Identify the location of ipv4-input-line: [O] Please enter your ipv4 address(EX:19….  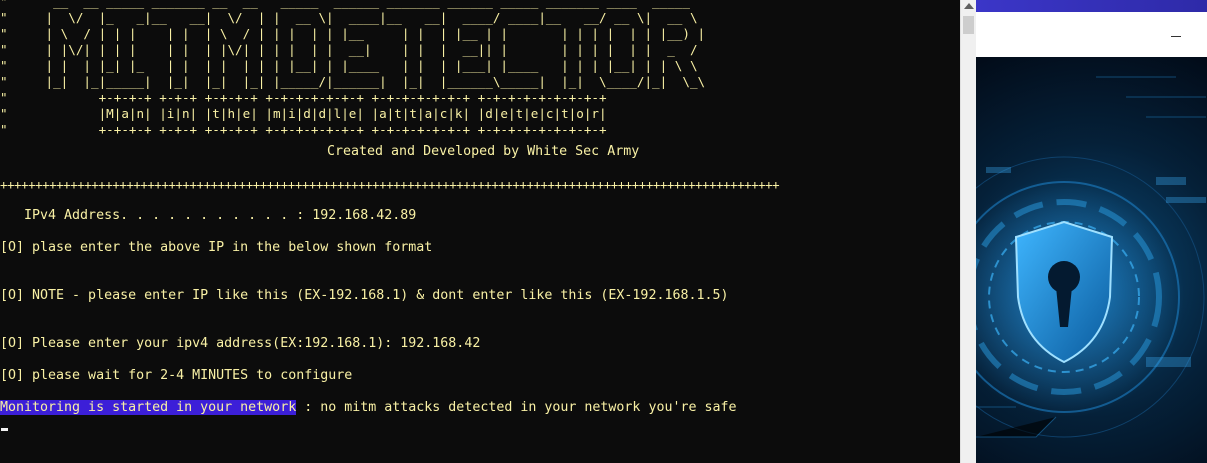
(240, 343).